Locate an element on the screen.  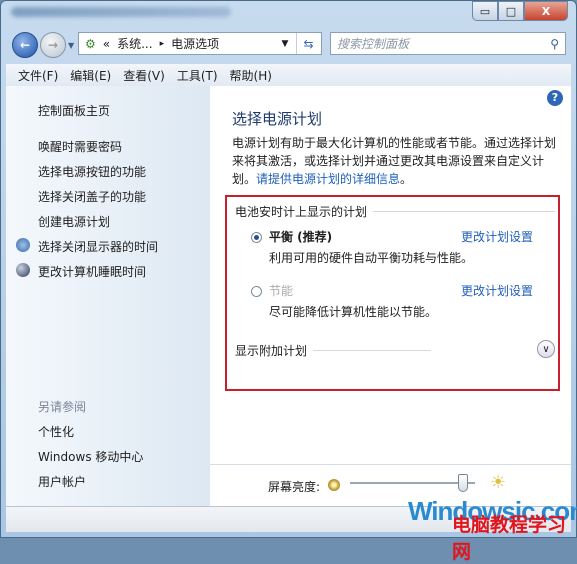
sidebar-item: 用户帐户 is located at coordinates (62, 481).